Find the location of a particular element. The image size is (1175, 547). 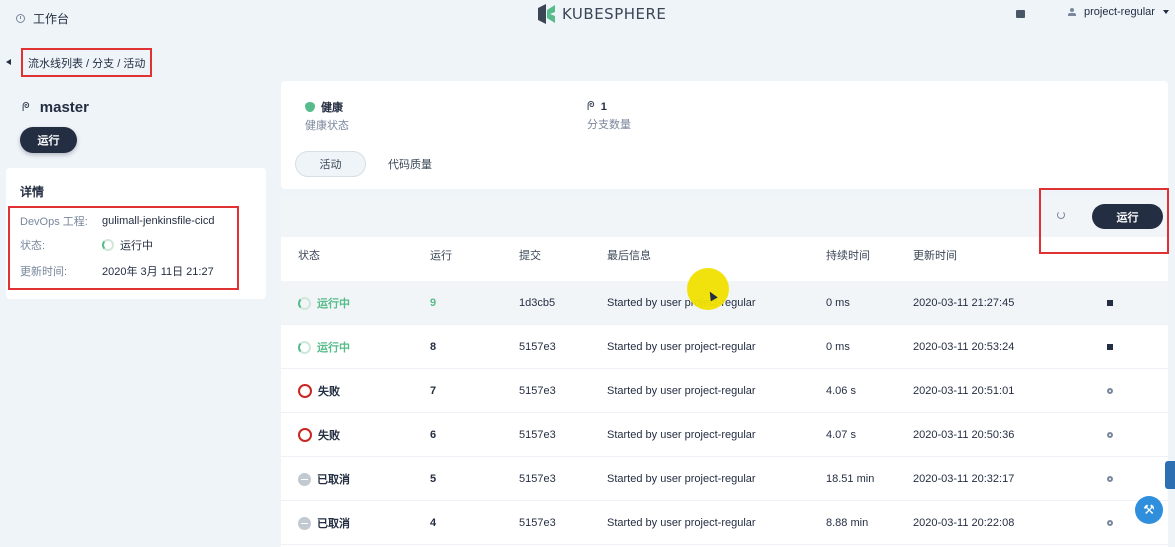

row-run-number: 9 is located at coordinates (433, 303).